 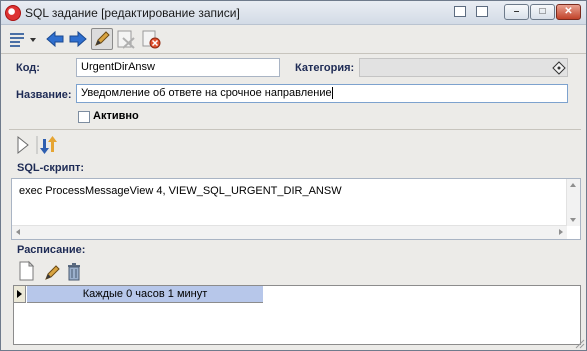 I want to click on forward-icon, so click(x=78, y=39).